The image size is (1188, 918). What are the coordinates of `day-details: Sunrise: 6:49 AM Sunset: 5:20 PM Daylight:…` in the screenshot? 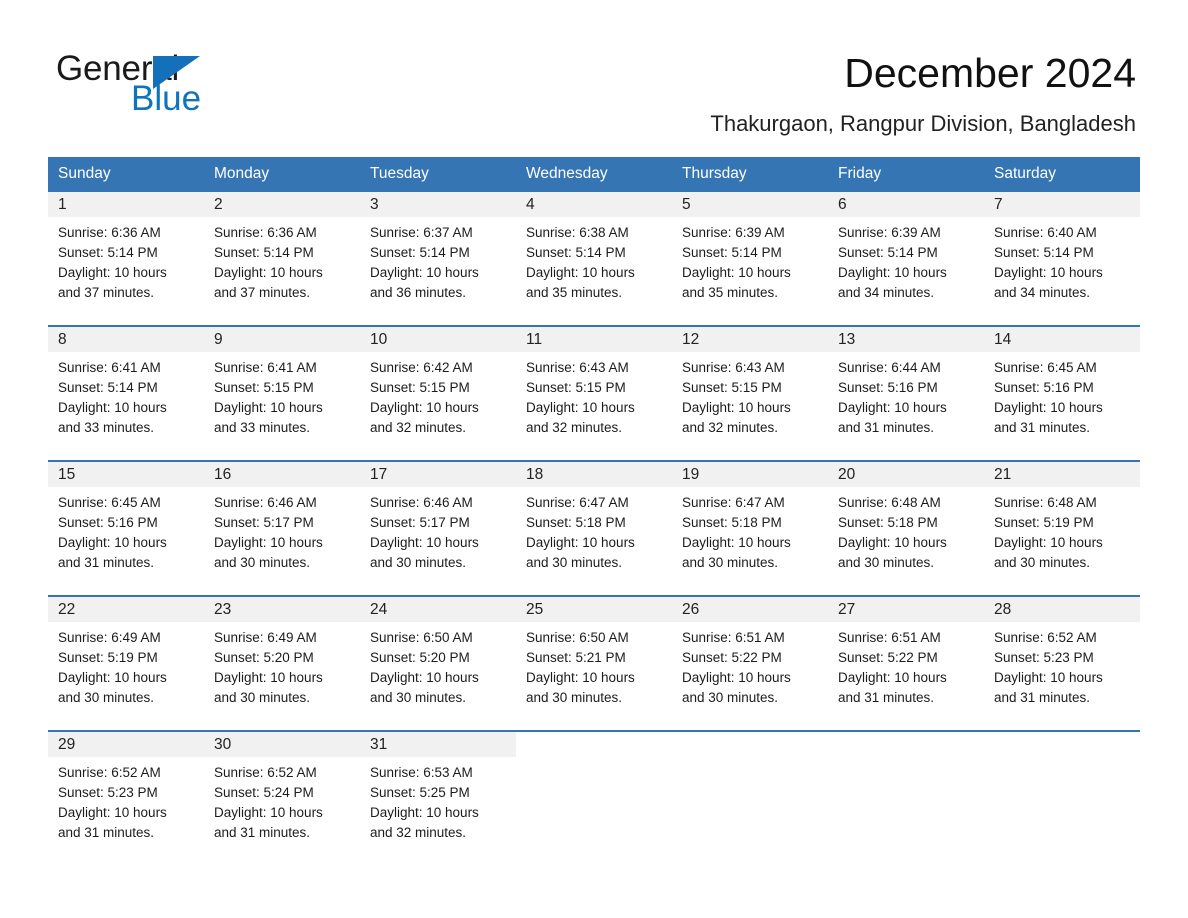 It's located at (282, 665).